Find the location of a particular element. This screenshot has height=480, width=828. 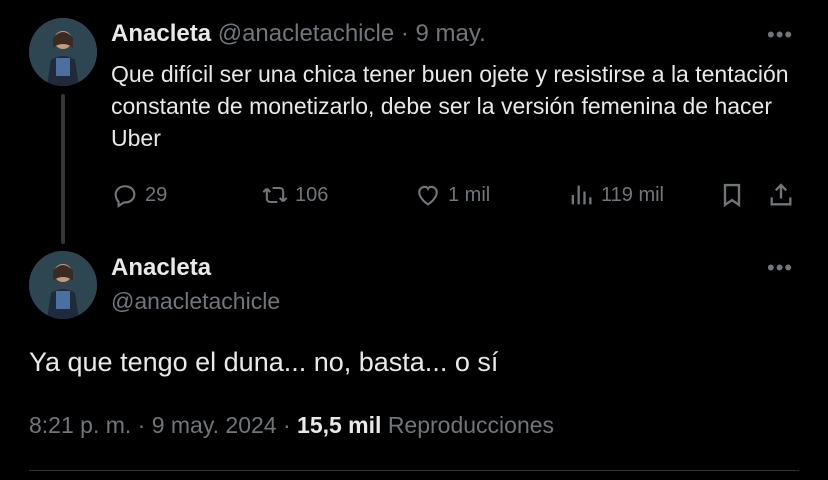

divider is located at coordinates (414, 470).